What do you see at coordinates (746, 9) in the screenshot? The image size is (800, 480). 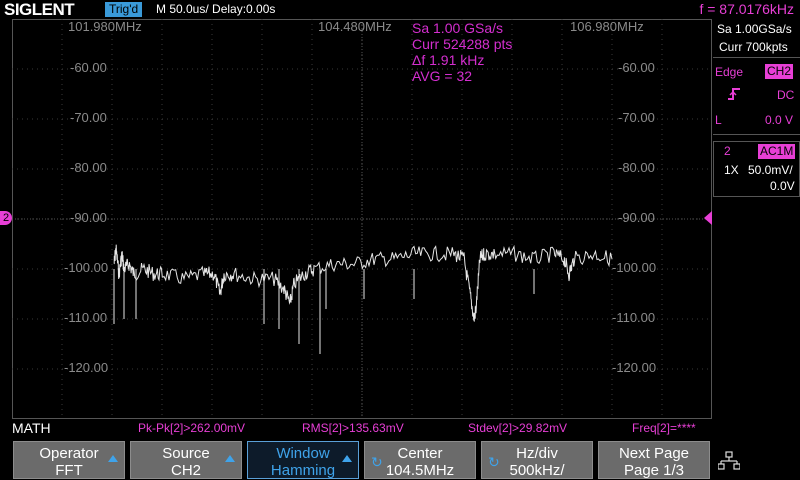 I see `frequency-readout: f = 87.0176kHz` at bounding box center [746, 9].